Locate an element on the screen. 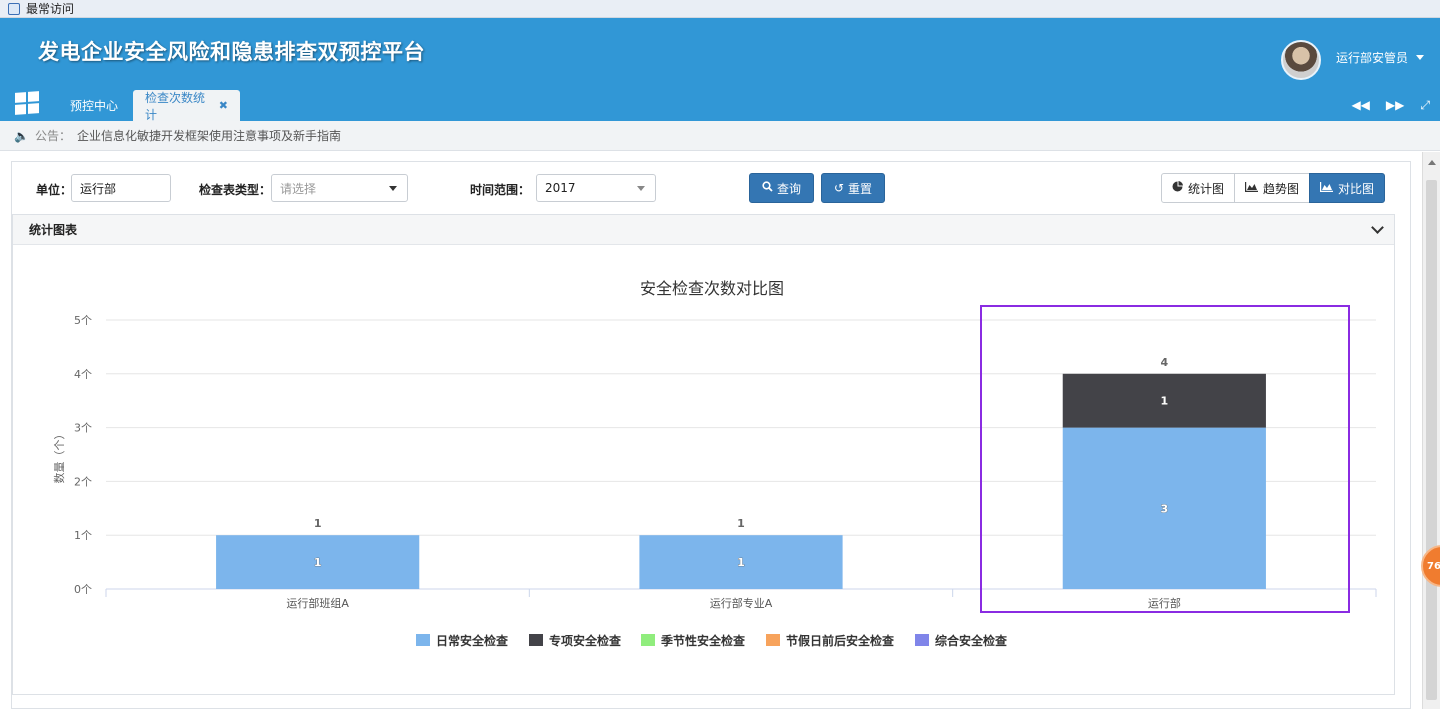  legend-label: 专项安全检查 is located at coordinates (585, 640).